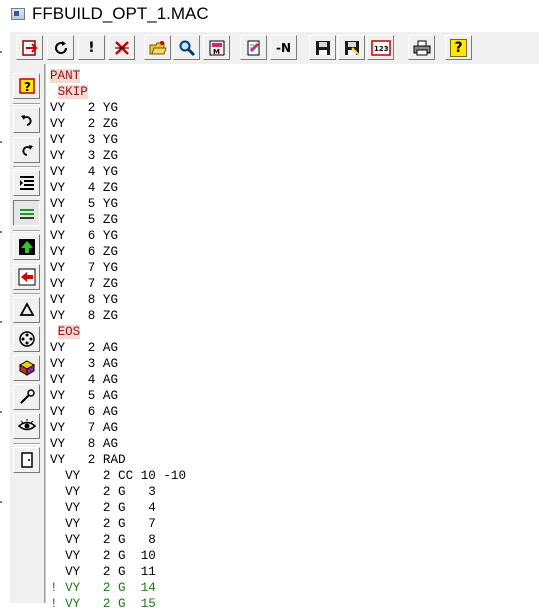 The height and width of the screenshot is (612, 539). Describe the element at coordinates (84, 156) in the screenshot. I see `code-line: VY 3 ZG` at that location.